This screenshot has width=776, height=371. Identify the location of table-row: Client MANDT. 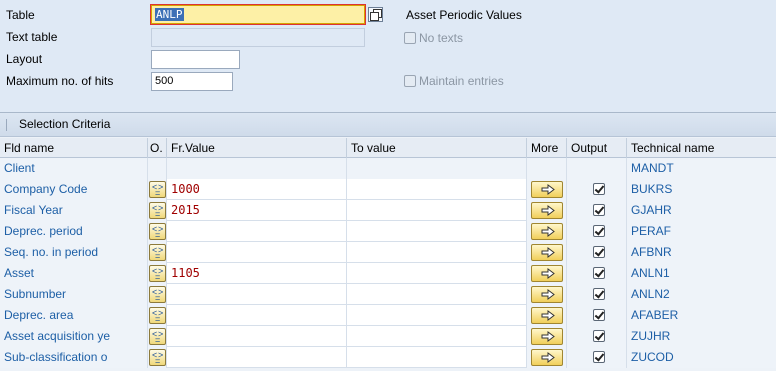
(388, 168).